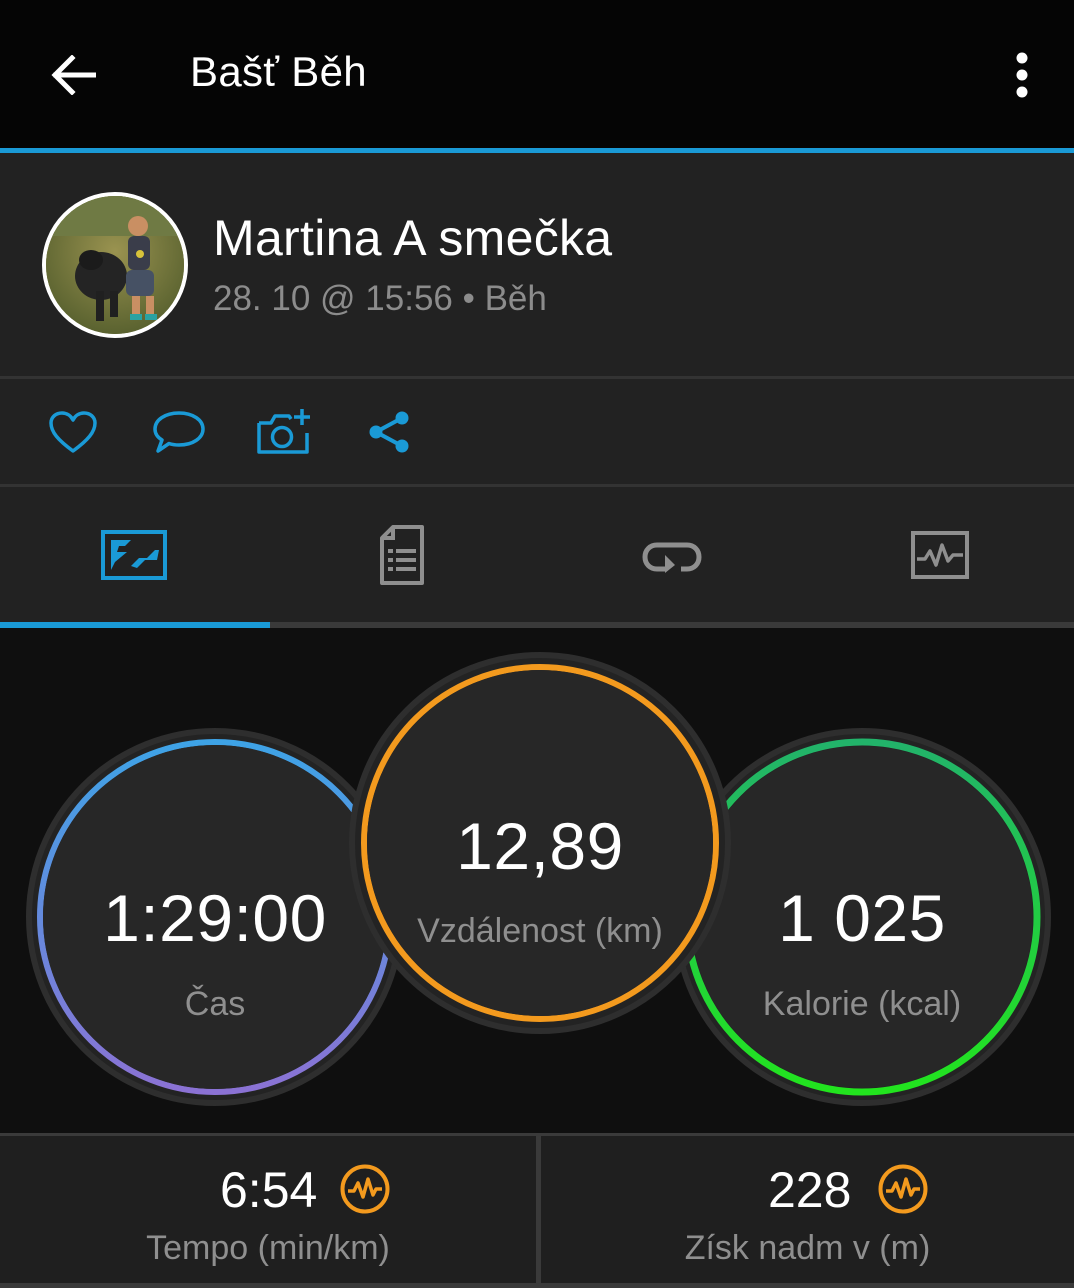 The height and width of the screenshot is (1288, 1074). What do you see at coordinates (672, 557) in the screenshot?
I see `loop-icon` at bounding box center [672, 557].